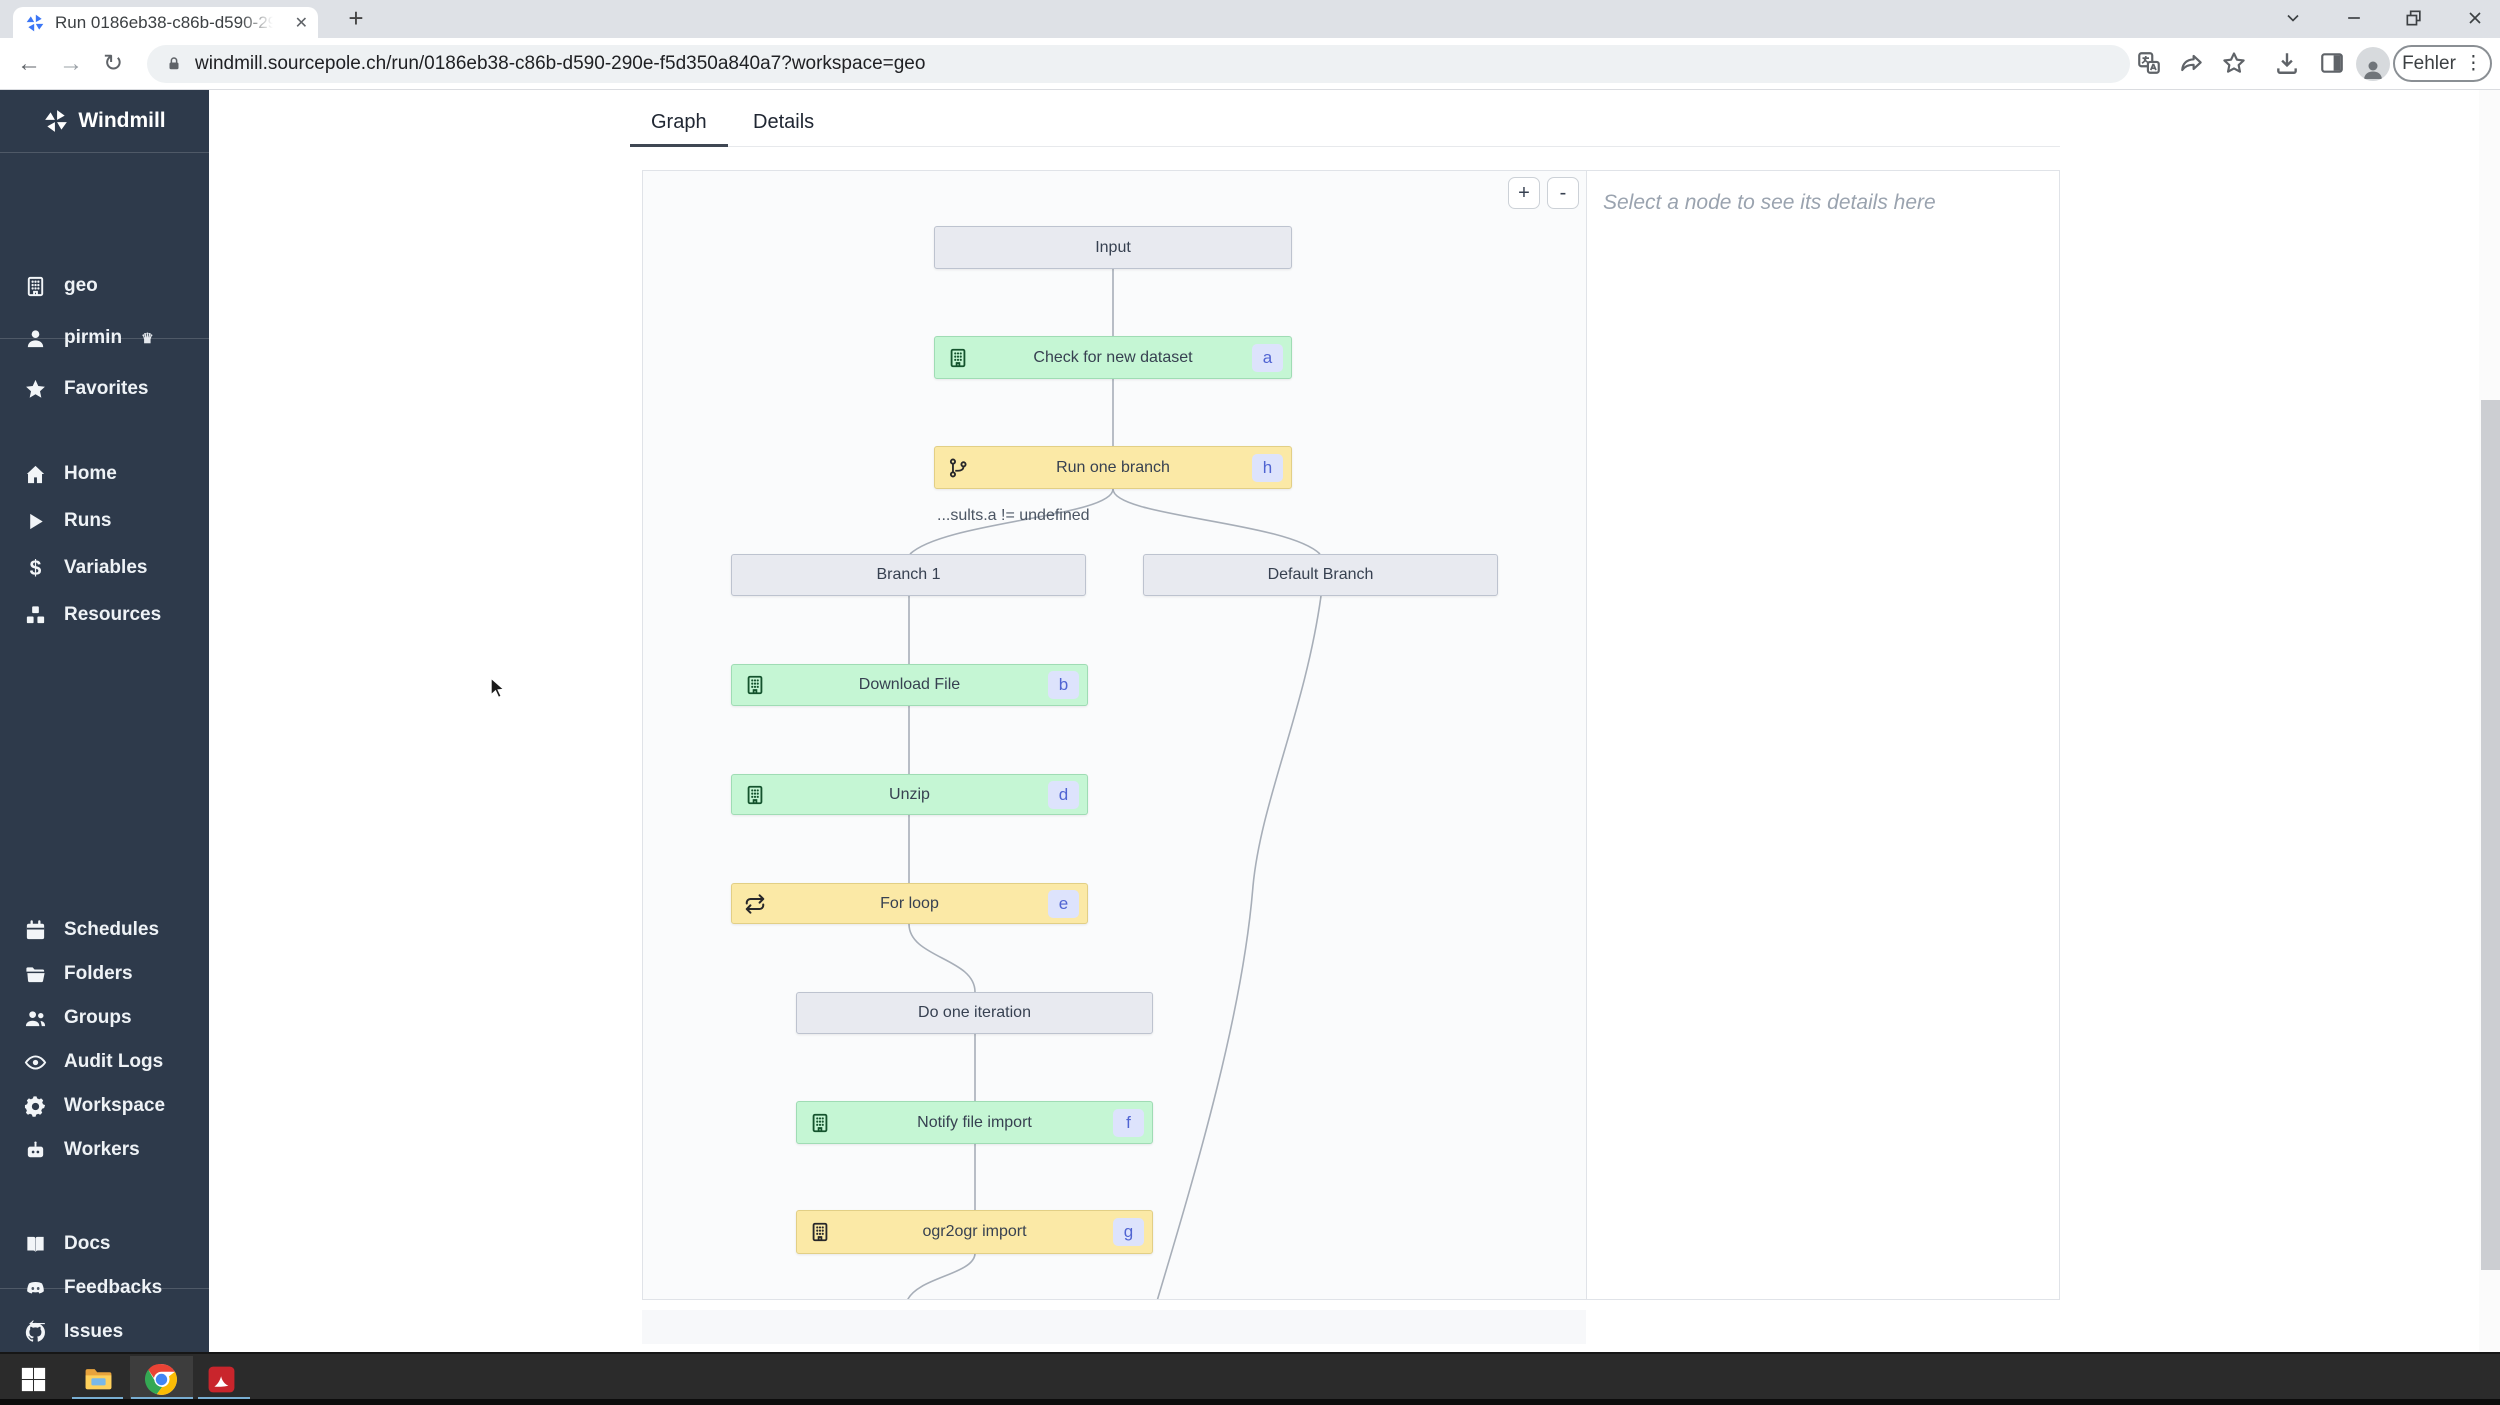 The height and width of the screenshot is (1405, 2500). What do you see at coordinates (106, 388) in the screenshot?
I see `sidebar-item-label: Favorites` at bounding box center [106, 388].